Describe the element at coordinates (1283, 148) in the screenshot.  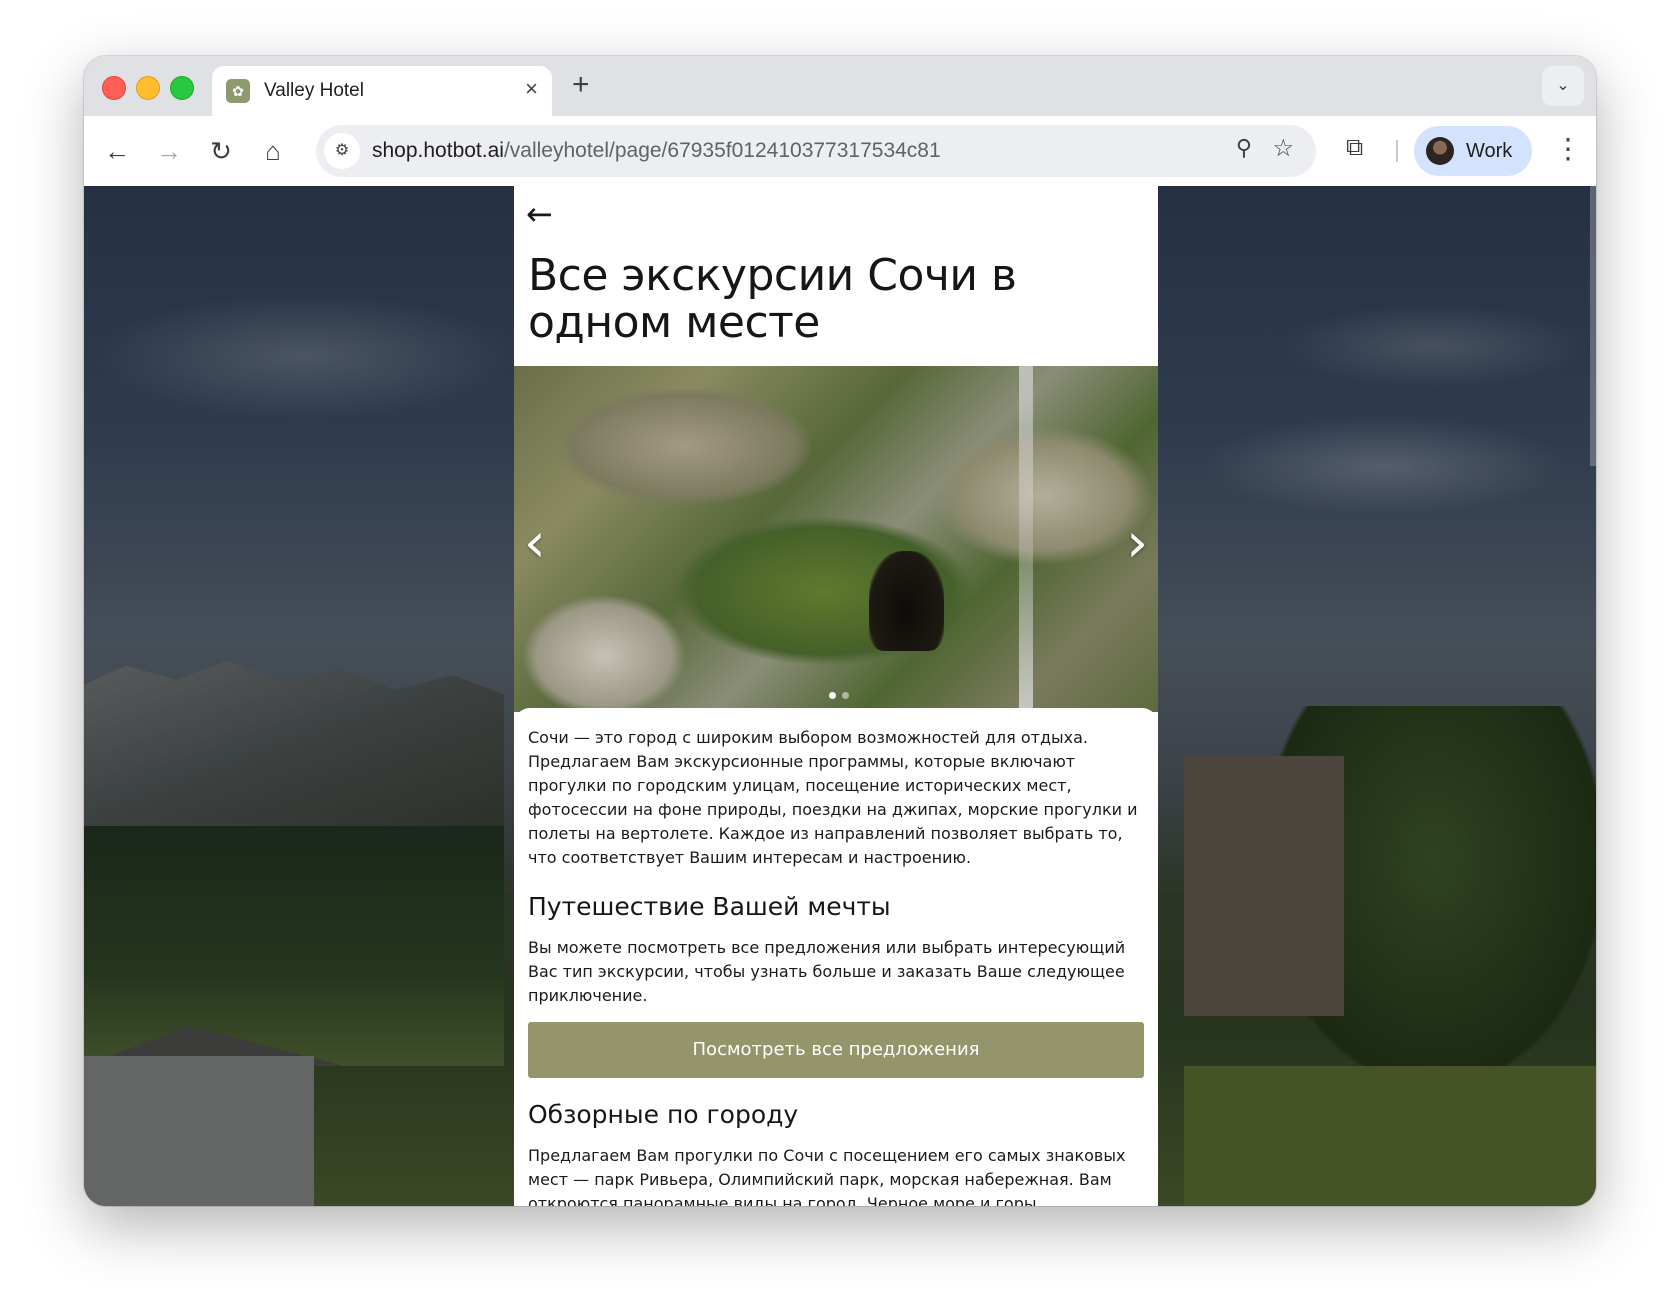
I see `bookmark-star-icon: ☆` at that location.